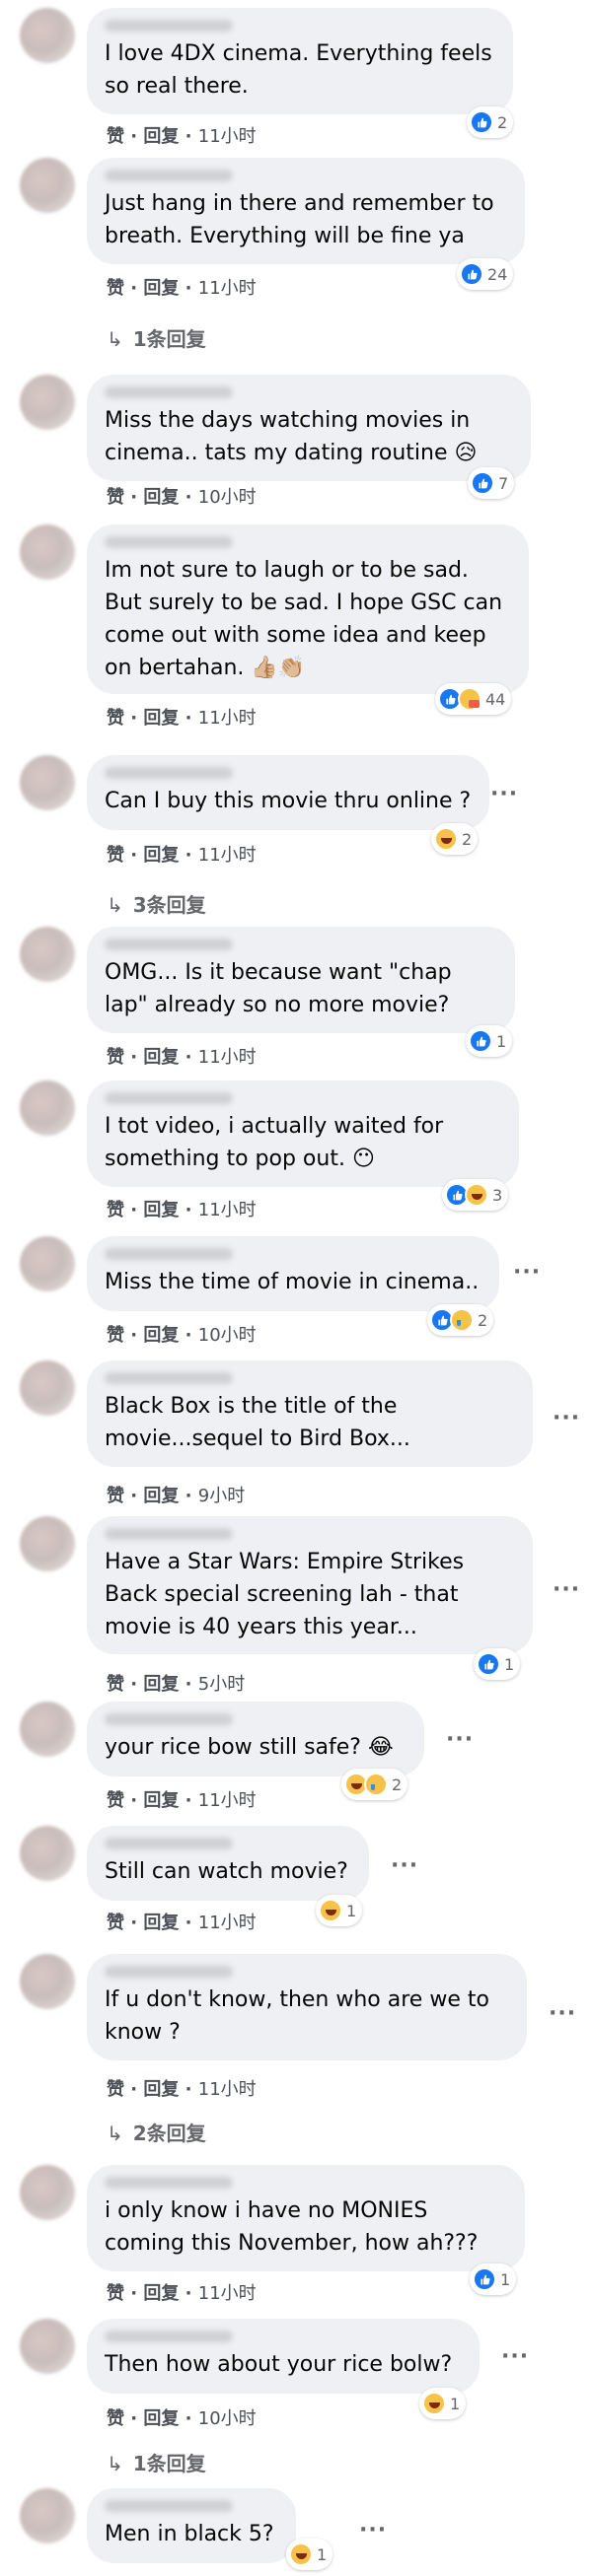 This screenshot has width=592, height=2576. Describe the element at coordinates (492, 483) in the screenshot. I see `reaction-summary: 7` at that location.